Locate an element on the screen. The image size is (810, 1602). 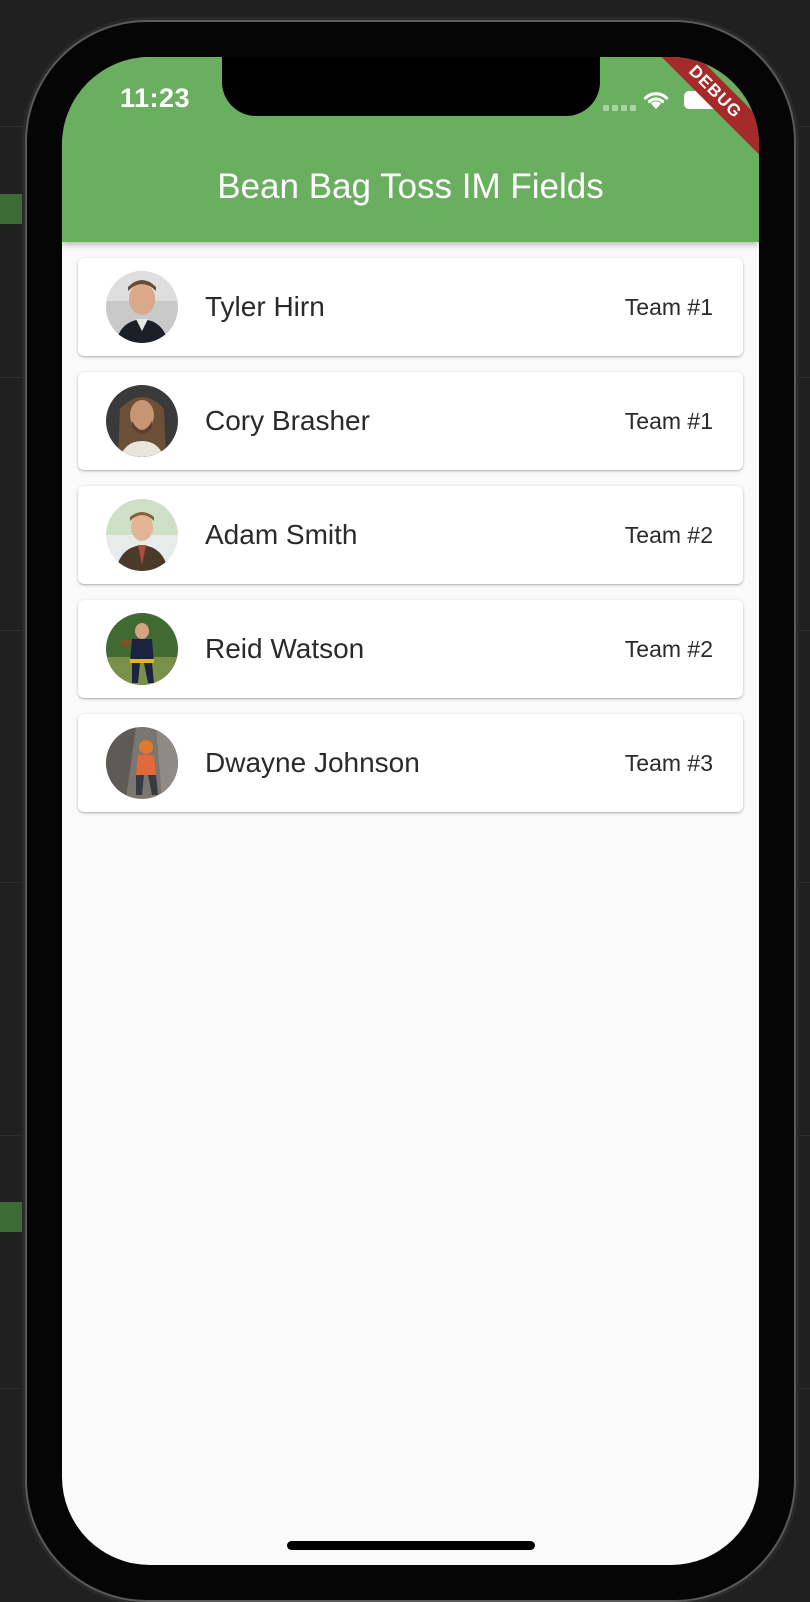
player-name: Dwayne Johnson is located at coordinates (312, 762).